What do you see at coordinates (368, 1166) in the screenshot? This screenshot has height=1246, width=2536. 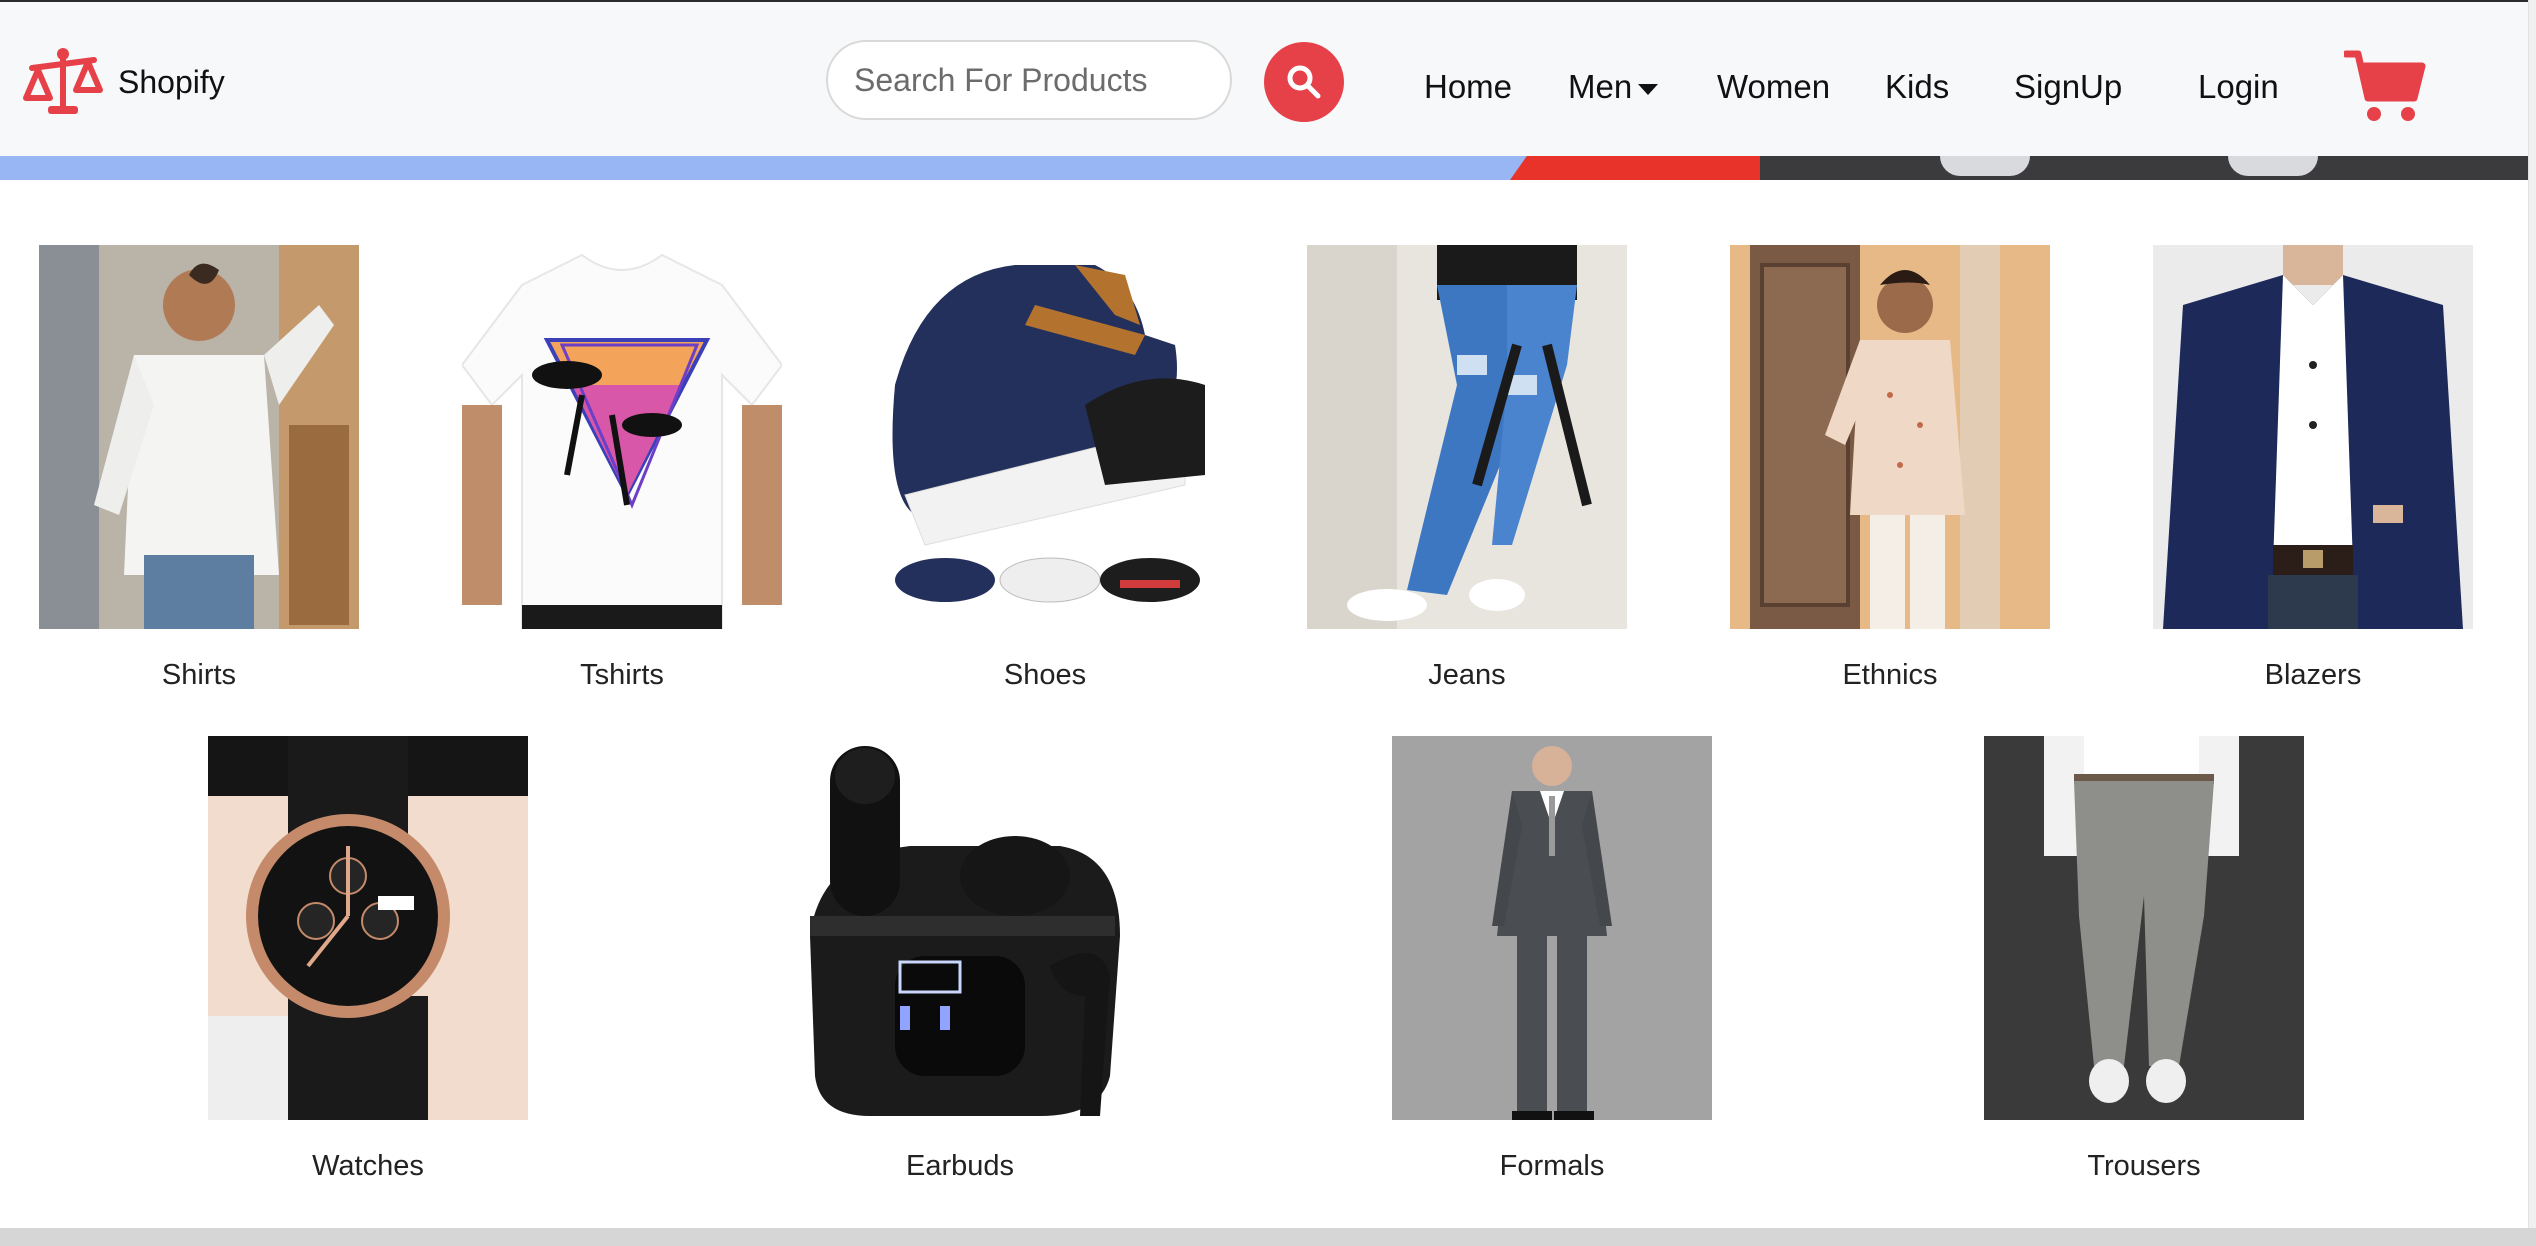 I see `category-label: Watches` at bounding box center [368, 1166].